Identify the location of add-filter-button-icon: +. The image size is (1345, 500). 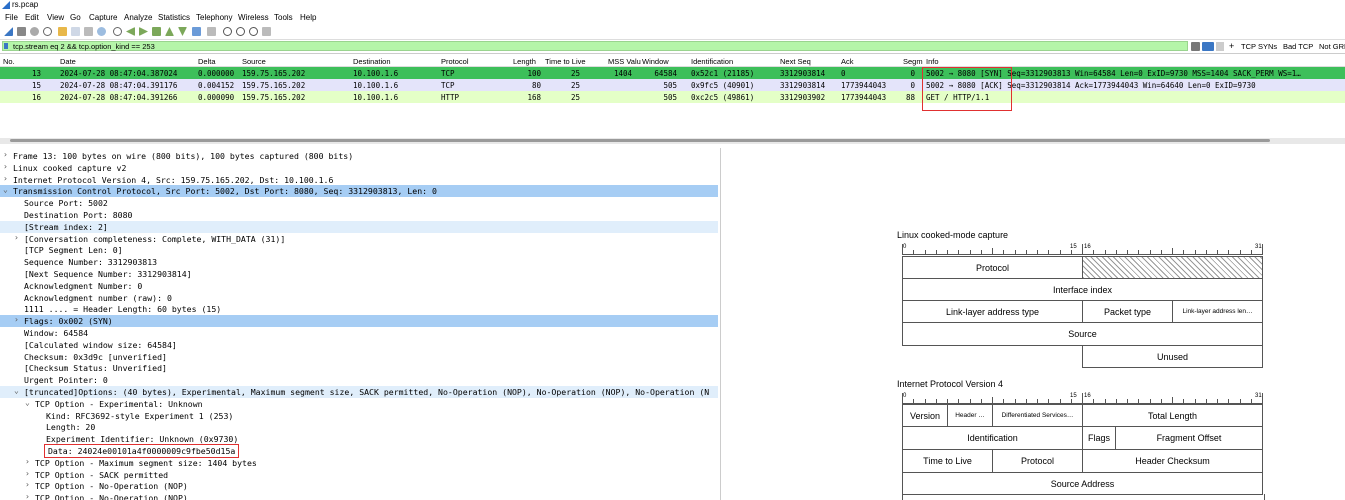
(1231, 46).